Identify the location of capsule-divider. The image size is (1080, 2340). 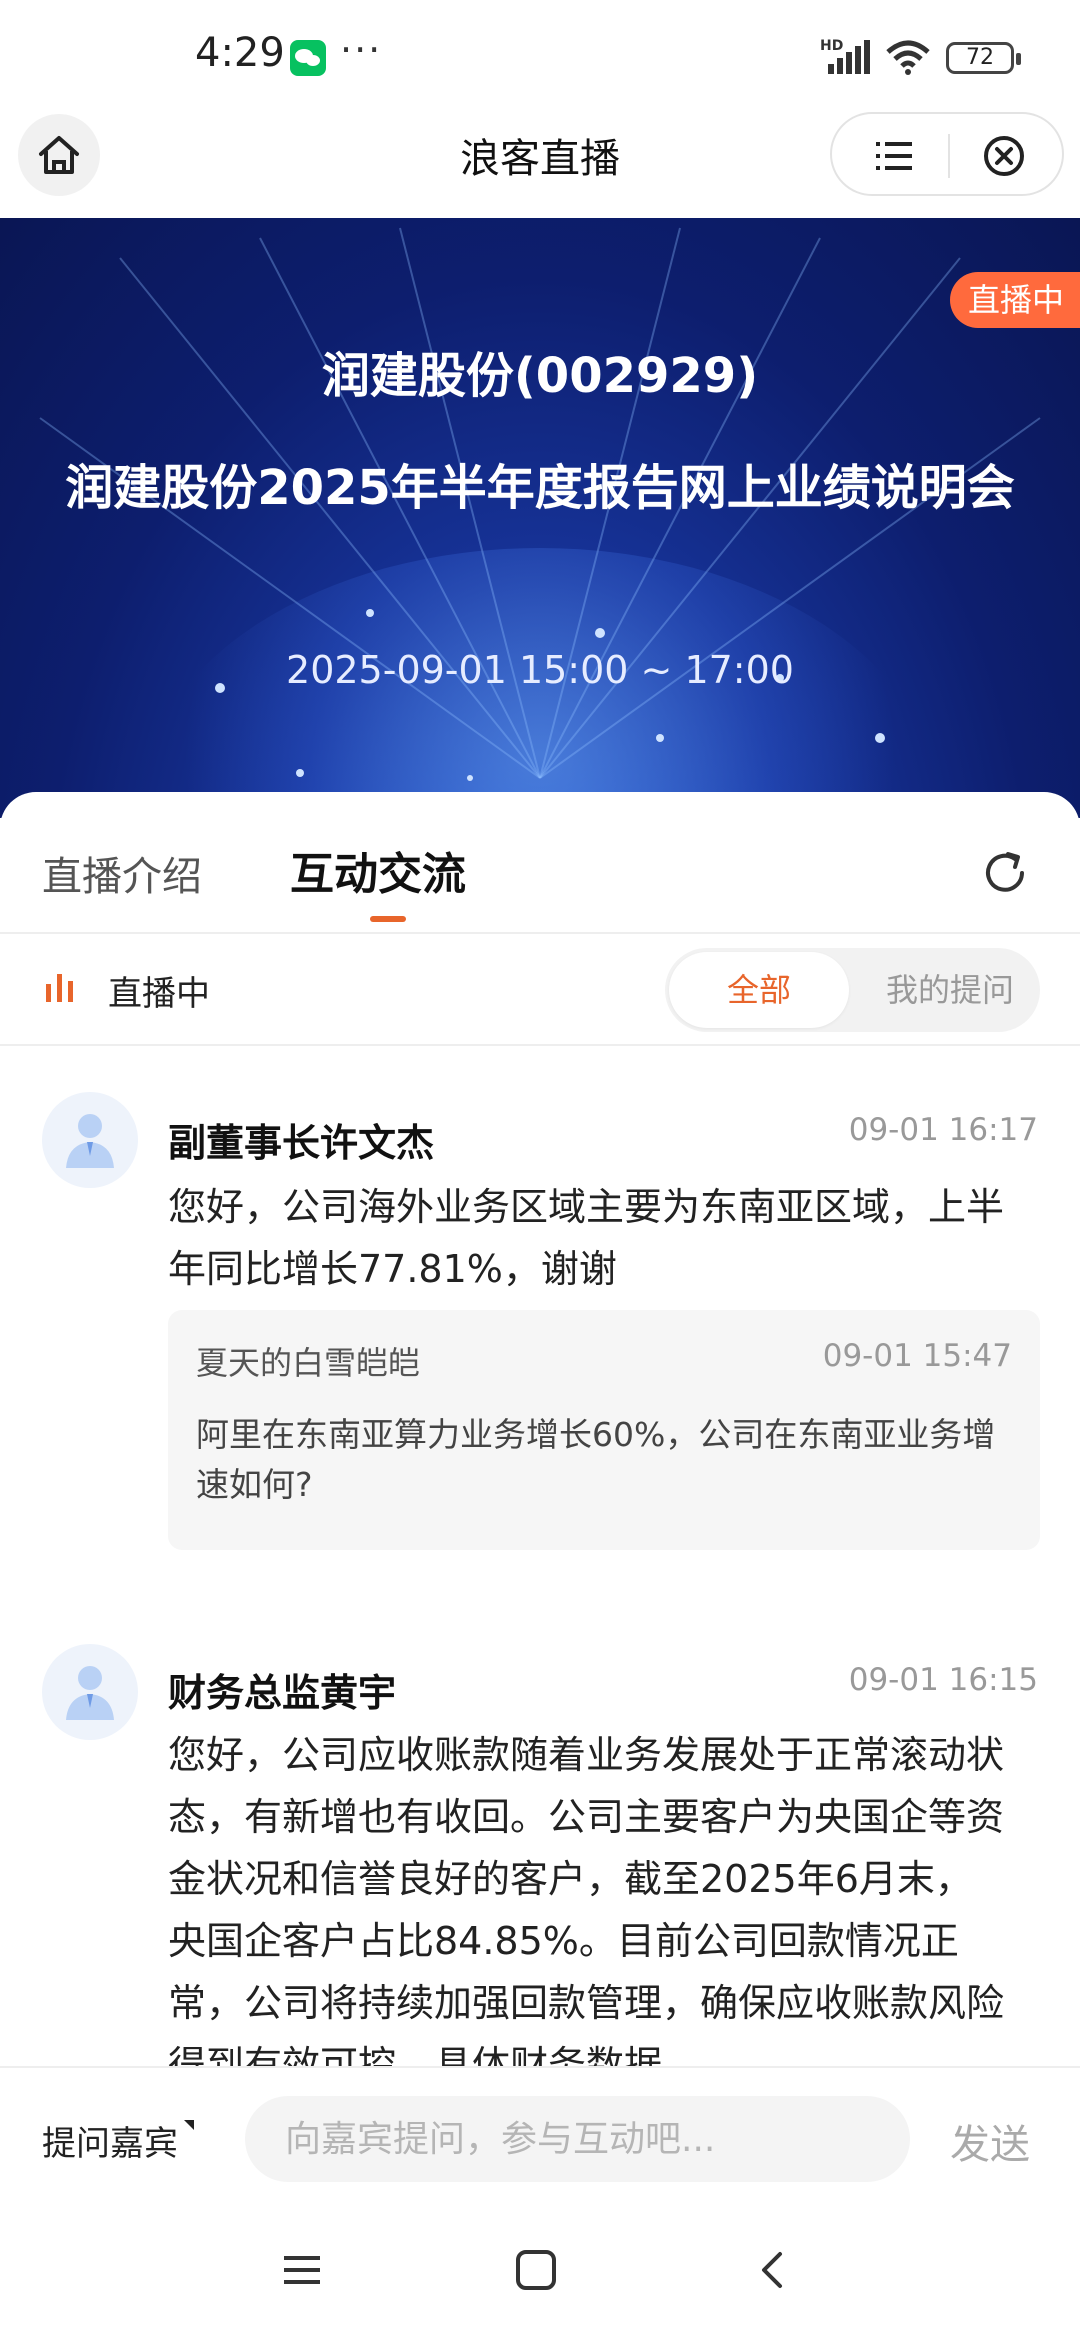
(949, 156).